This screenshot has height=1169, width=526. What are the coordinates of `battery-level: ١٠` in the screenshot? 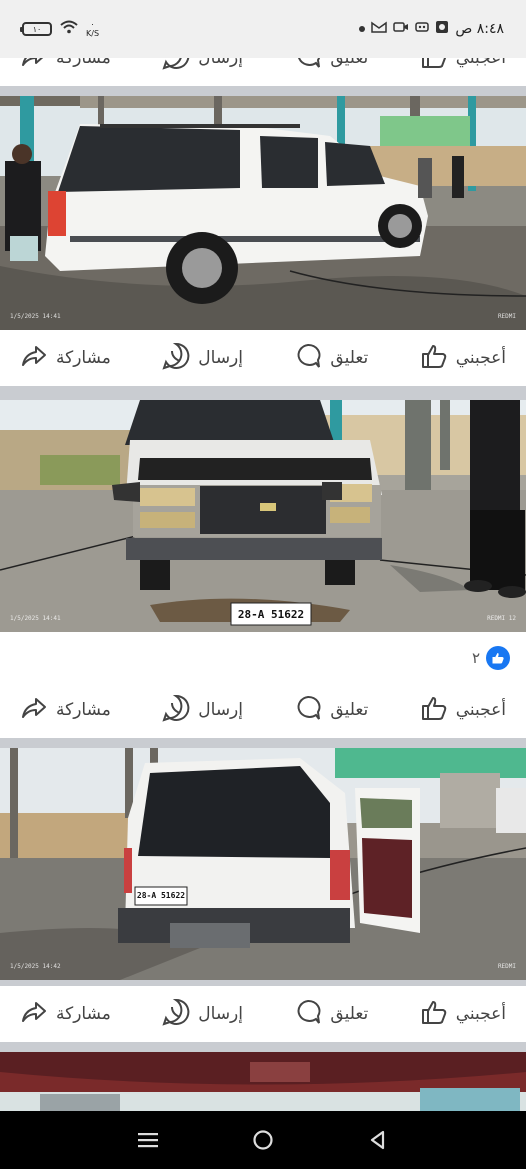 It's located at (37, 29).